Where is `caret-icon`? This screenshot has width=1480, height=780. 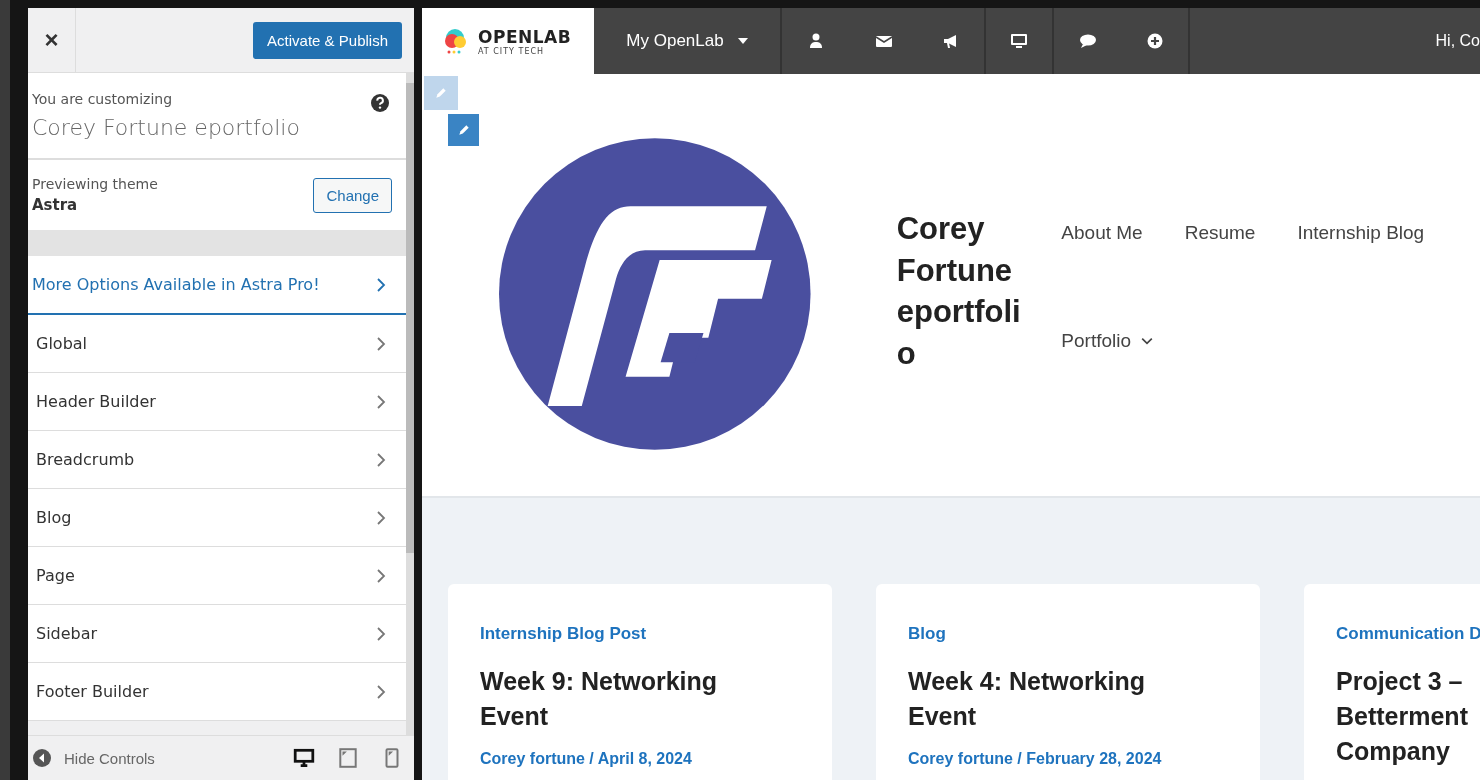 caret-icon is located at coordinates (742, 41).